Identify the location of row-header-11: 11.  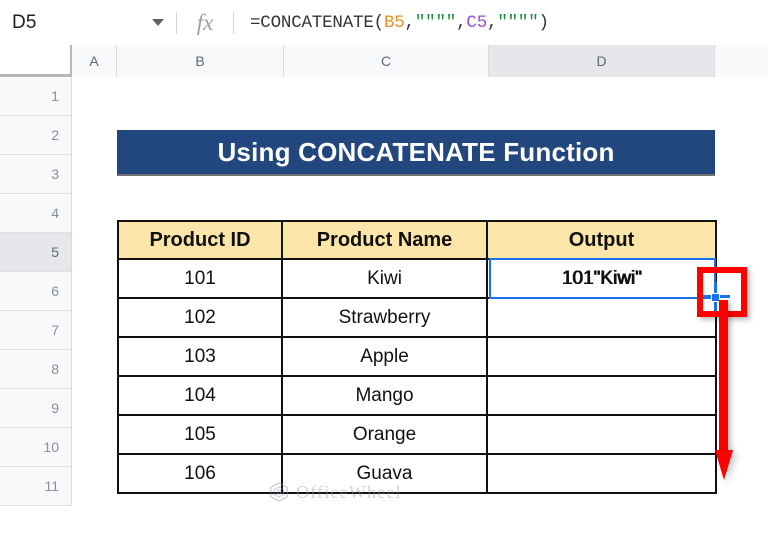
(36, 486).